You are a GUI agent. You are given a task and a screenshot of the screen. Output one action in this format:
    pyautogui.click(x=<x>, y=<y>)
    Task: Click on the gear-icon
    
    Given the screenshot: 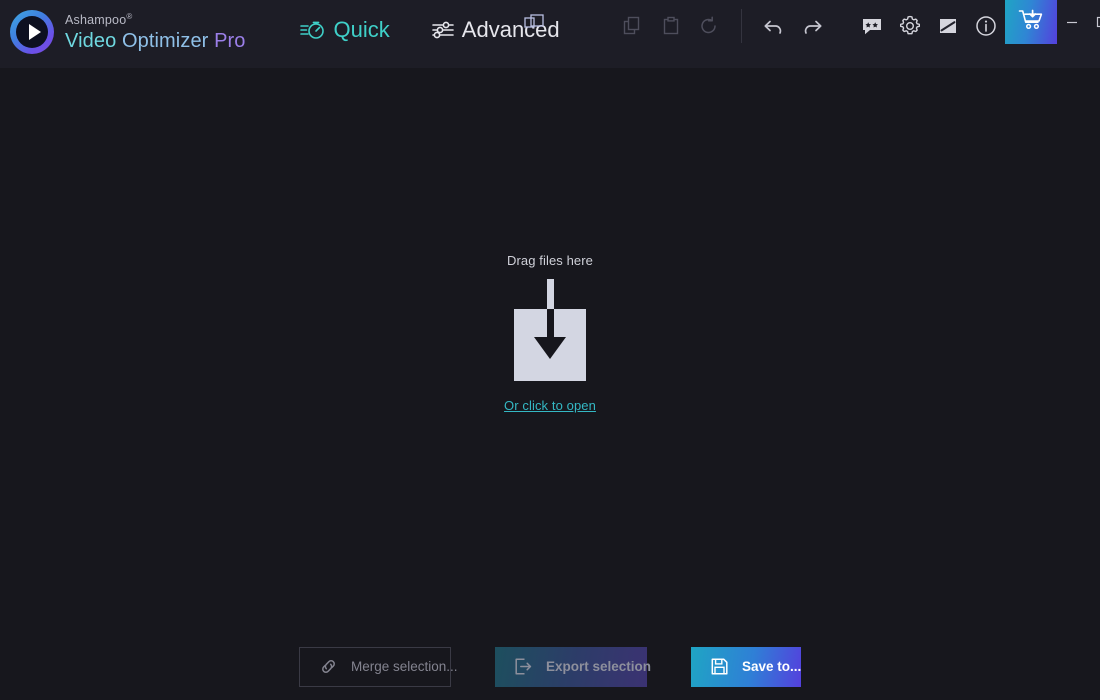 What is the action you would take?
    pyautogui.click(x=910, y=26)
    